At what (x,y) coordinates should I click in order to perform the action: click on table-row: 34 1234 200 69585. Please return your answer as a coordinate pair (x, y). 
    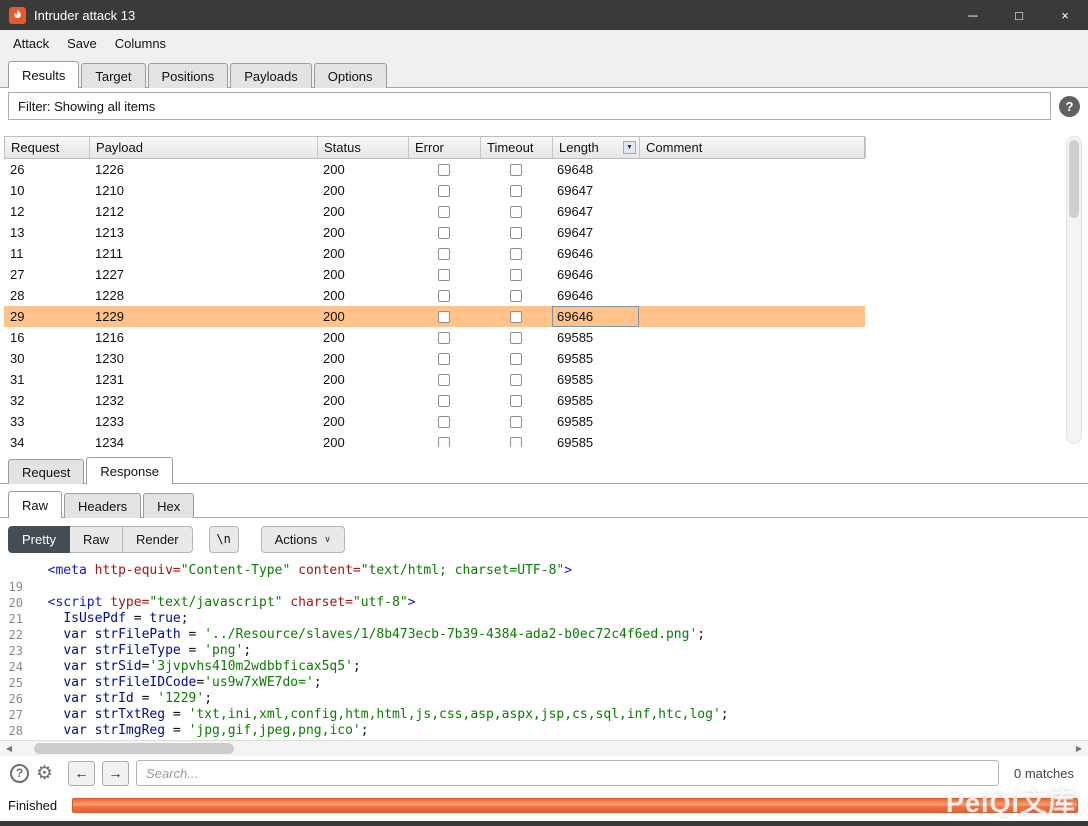
    Looking at the image, I should click on (434, 439).